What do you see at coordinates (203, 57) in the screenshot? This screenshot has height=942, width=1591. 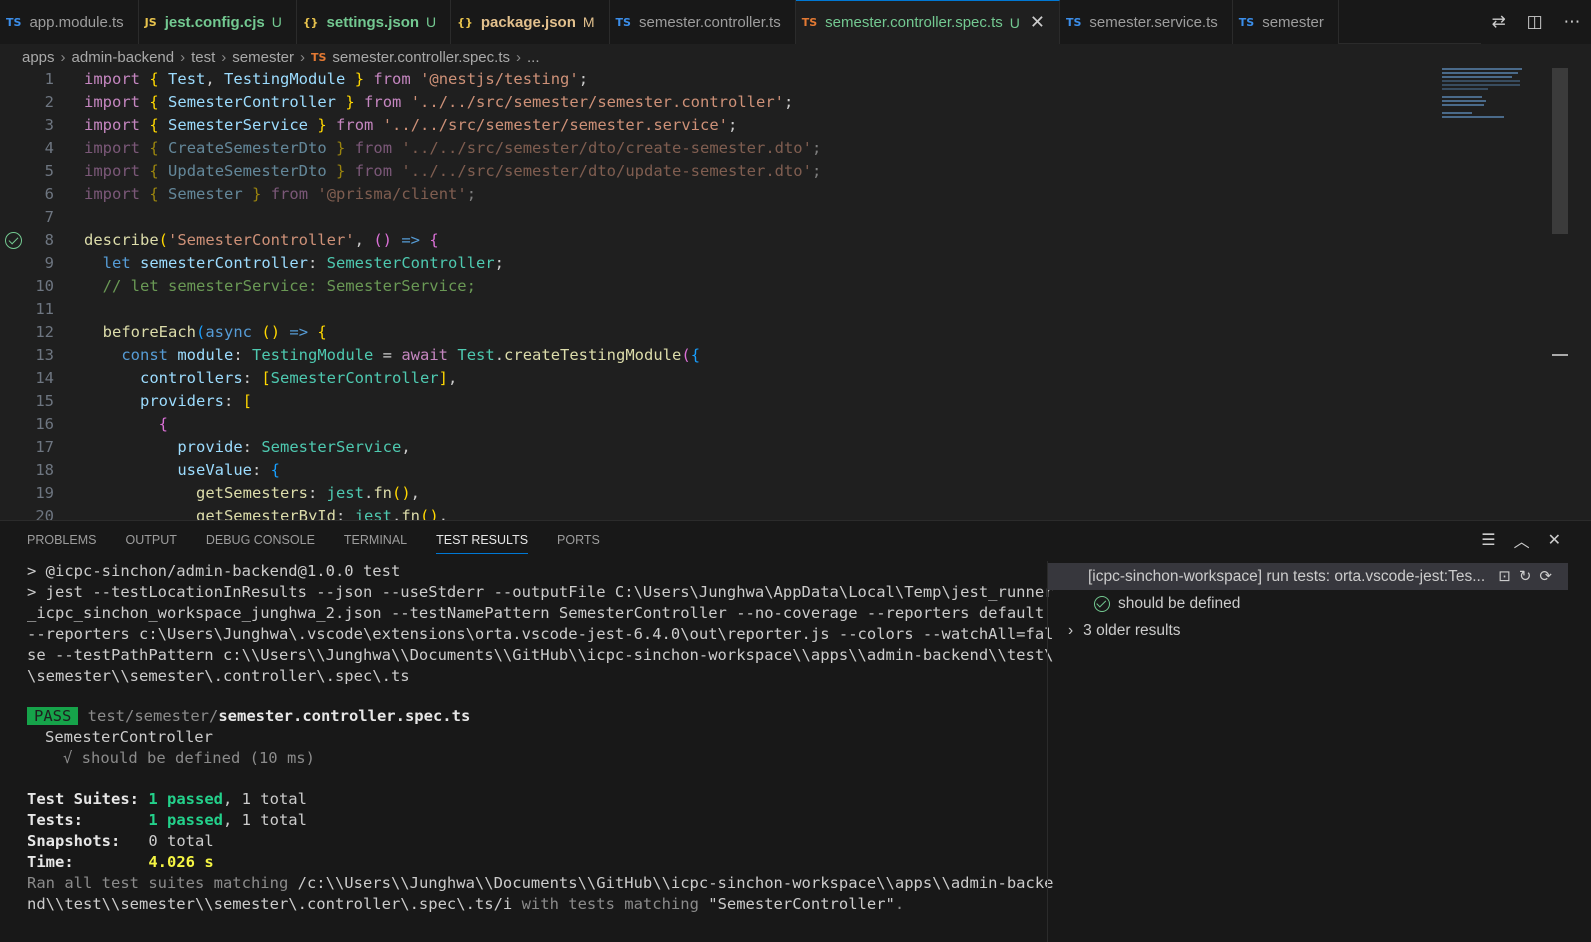 I see `breadcrumb-item: test` at bounding box center [203, 57].